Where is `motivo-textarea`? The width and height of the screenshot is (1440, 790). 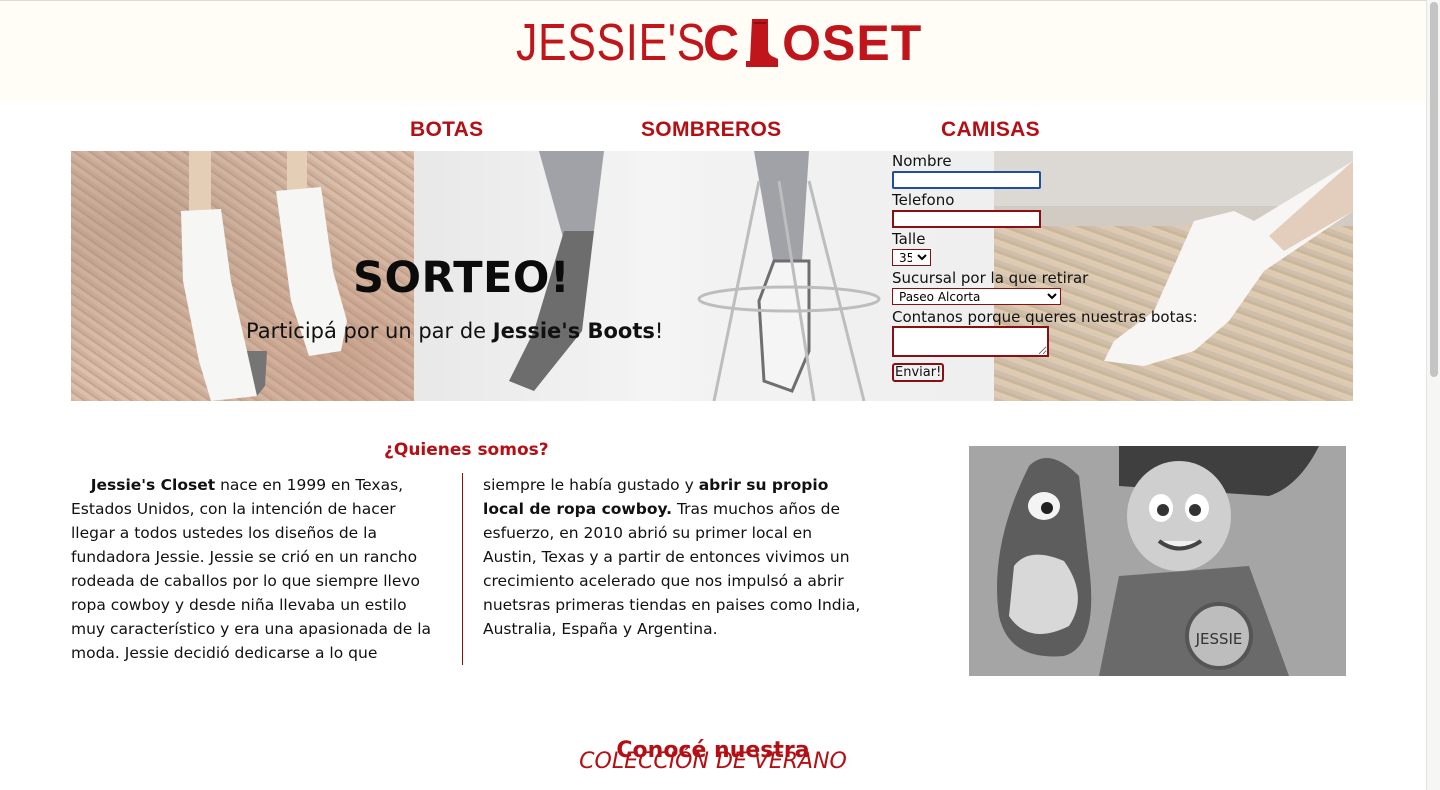 motivo-textarea is located at coordinates (970, 341).